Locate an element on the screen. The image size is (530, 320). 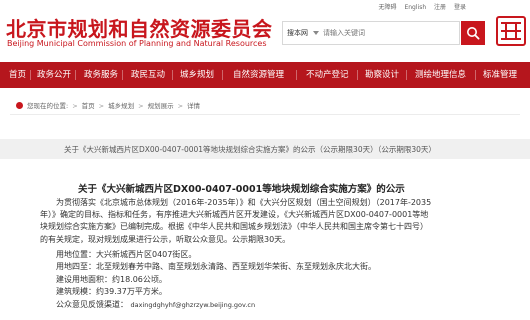
nav-item-home: 首页 is located at coordinates (17, 75).